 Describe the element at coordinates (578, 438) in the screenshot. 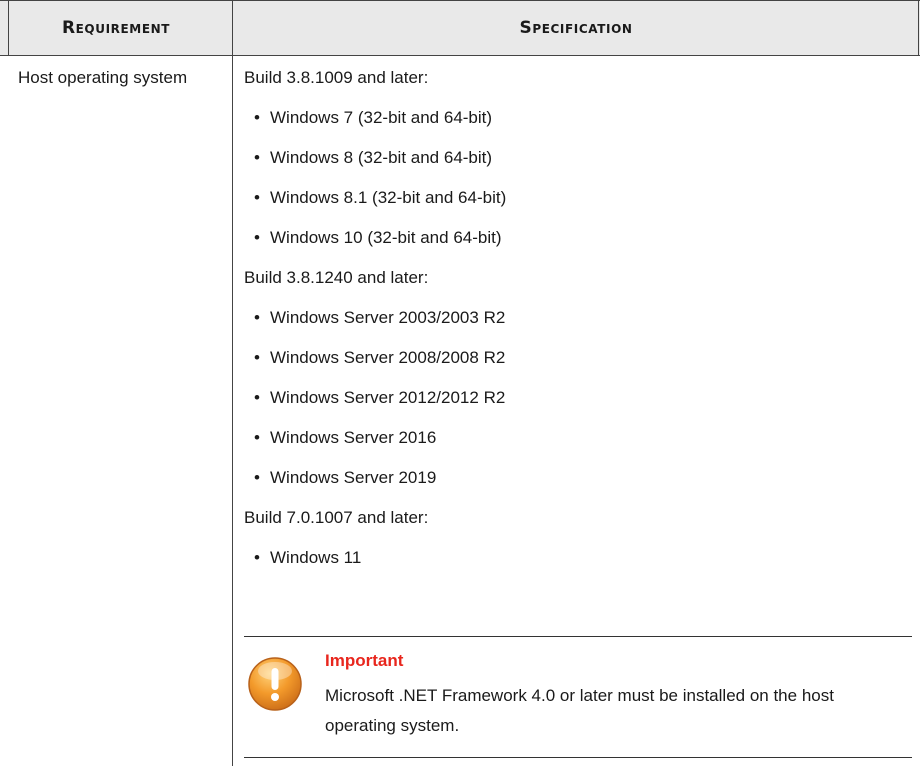

I see `os-list-item: • Windows Server 2016` at that location.